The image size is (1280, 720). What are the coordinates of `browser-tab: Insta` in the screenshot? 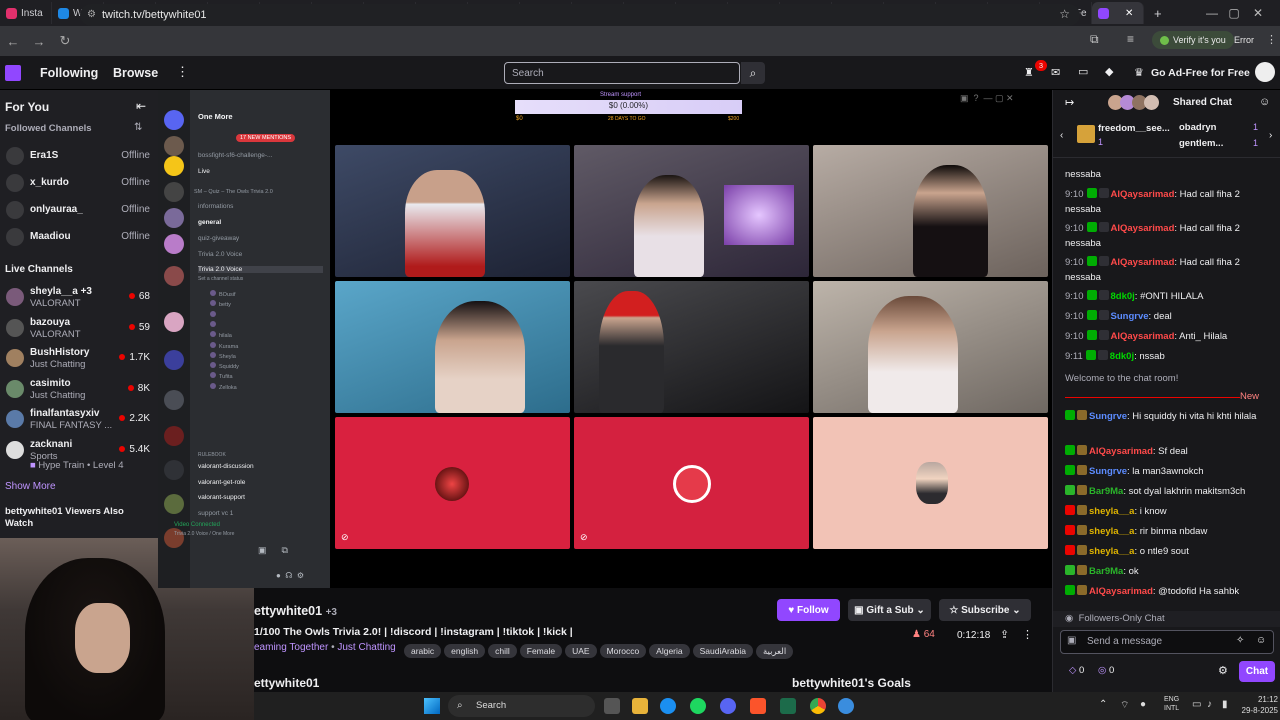 It's located at (26, 13).